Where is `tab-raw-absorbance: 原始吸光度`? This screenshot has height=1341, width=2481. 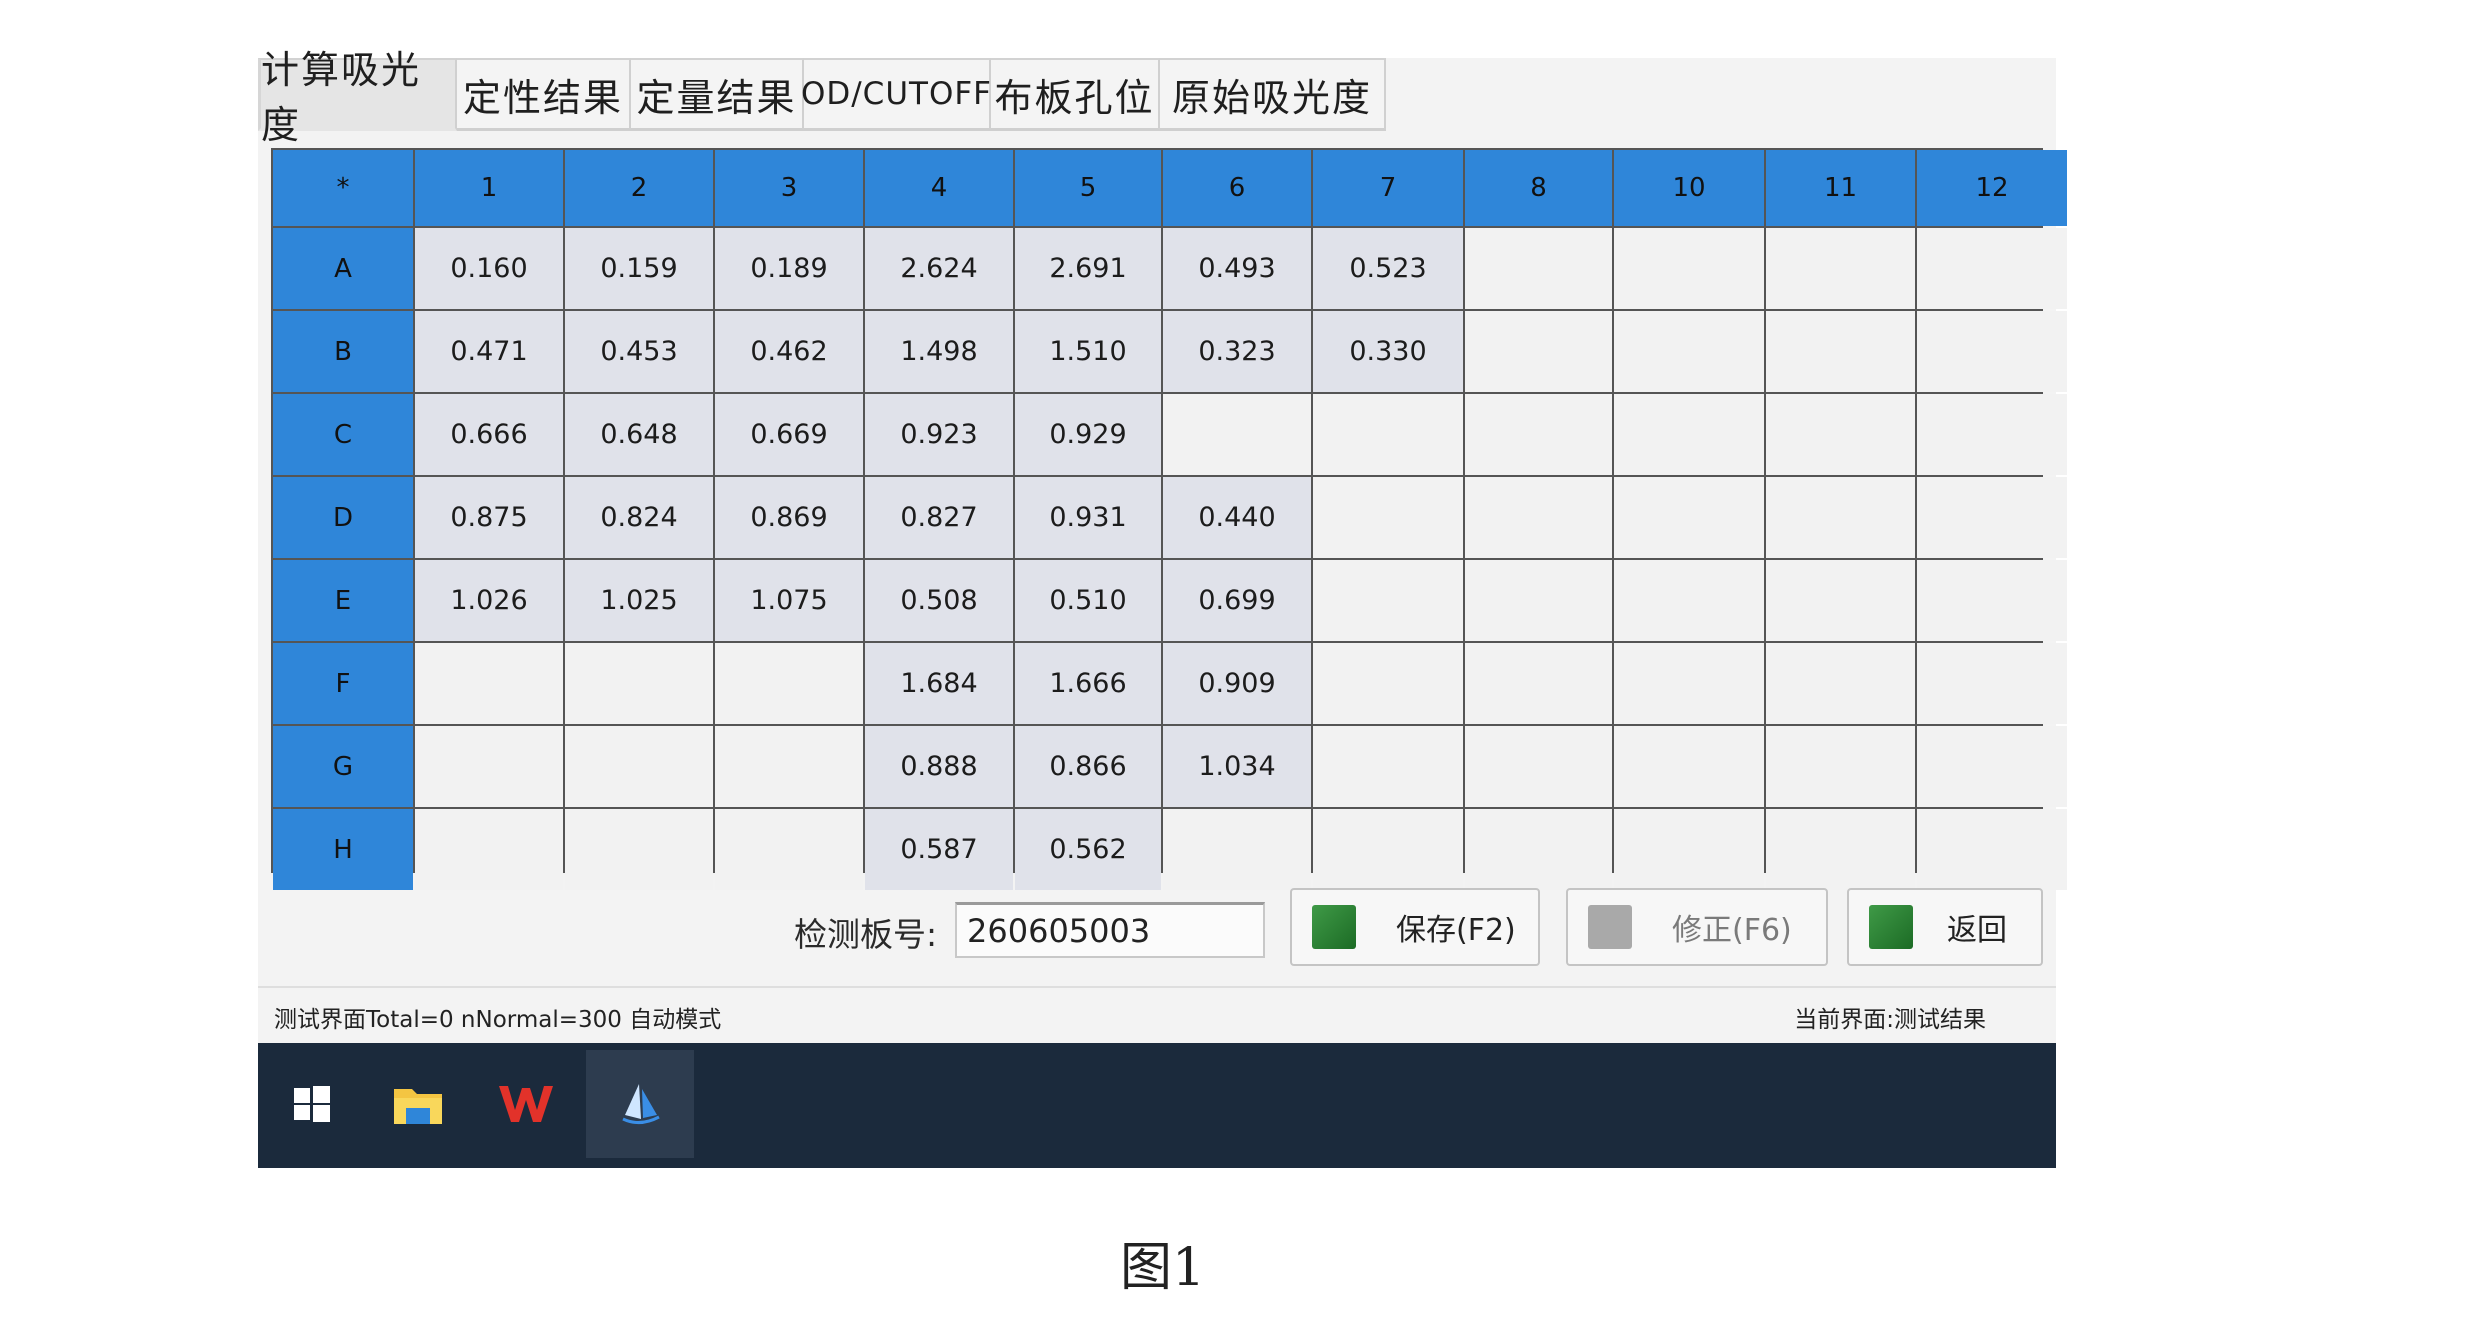 tab-raw-absorbance: 原始吸光度 is located at coordinates (1273, 94).